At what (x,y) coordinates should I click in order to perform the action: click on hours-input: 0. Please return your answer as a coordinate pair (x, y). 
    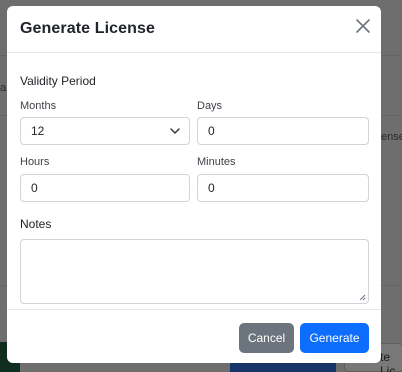
    Looking at the image, I should click on (105, 188).